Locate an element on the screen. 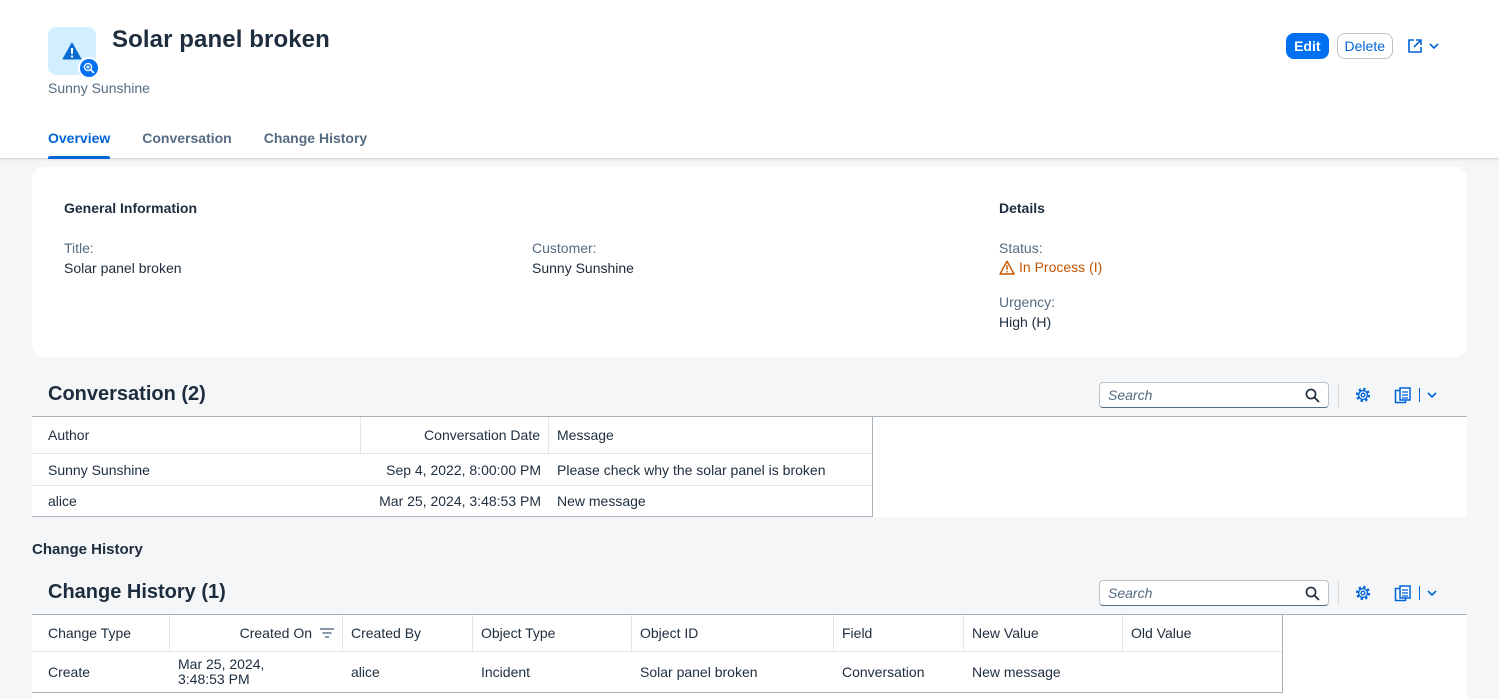  urgency-label: Urgency: is located at coordinates (1027, 302).